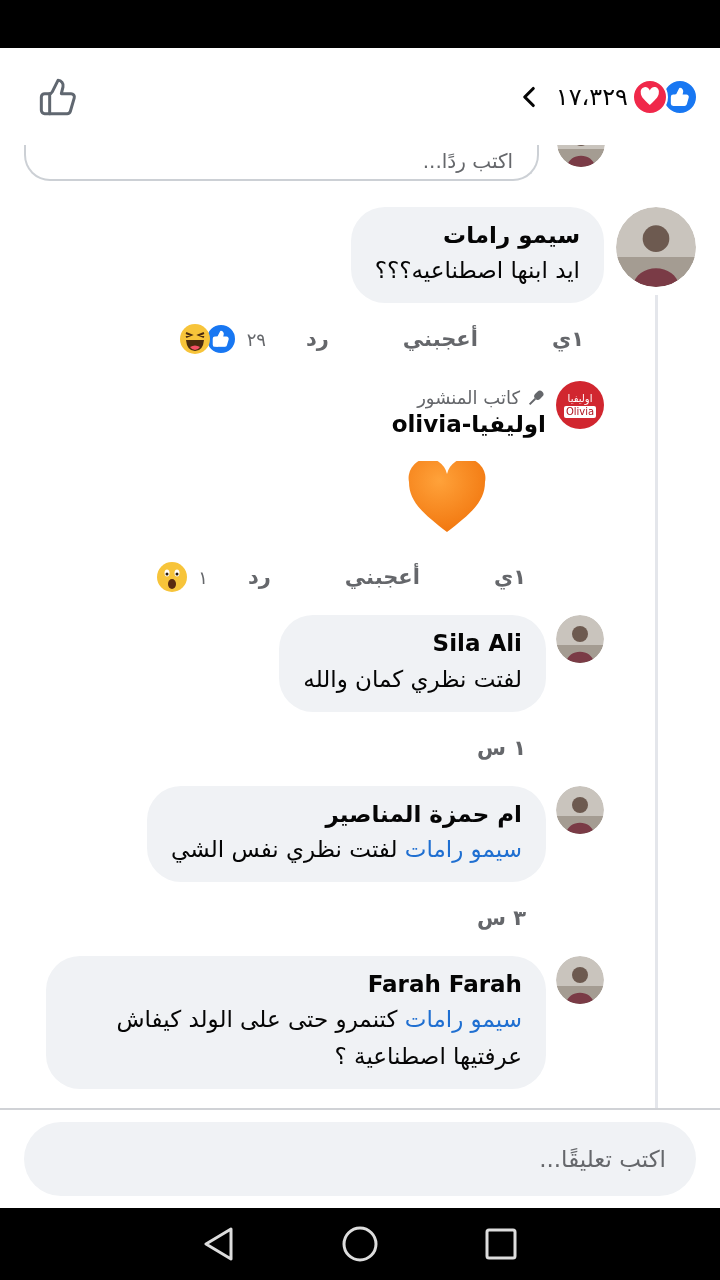 This screenshot has width=720, height=1280. Describe the element at coordinates (591, 96) in the screenshot. I see `reaction-count: ١٧،٣٢٩` at that location.